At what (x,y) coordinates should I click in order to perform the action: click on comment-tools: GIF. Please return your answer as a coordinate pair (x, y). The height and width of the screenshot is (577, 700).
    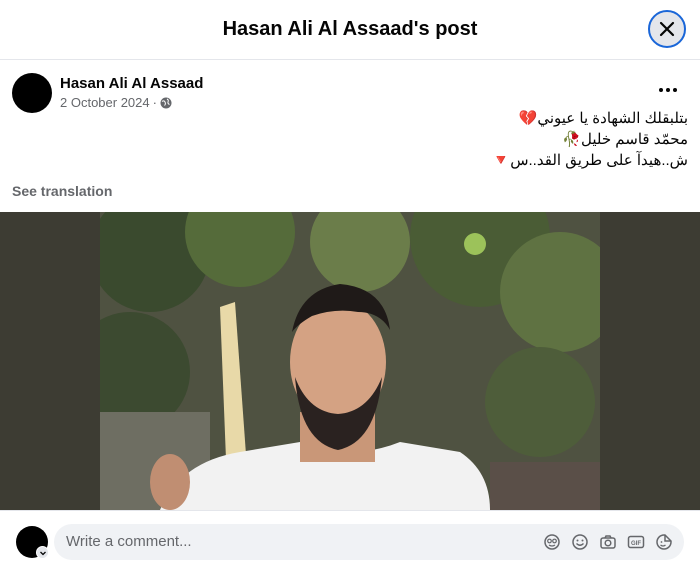
    Looking at the image, I should click on (608, 542).